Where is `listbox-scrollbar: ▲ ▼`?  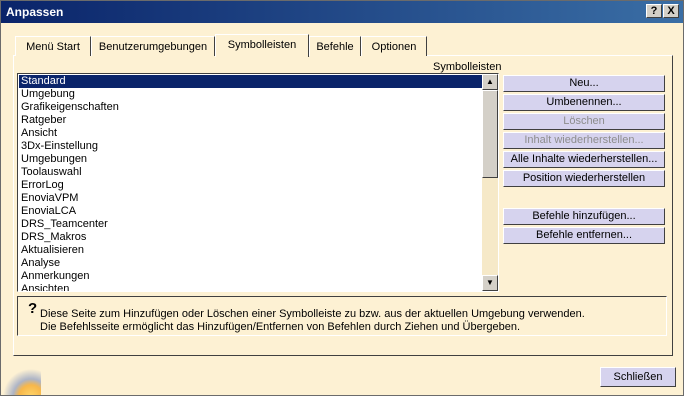 listbox-scrollbar: ▲ ▼ is located at coordinates (490, 182).